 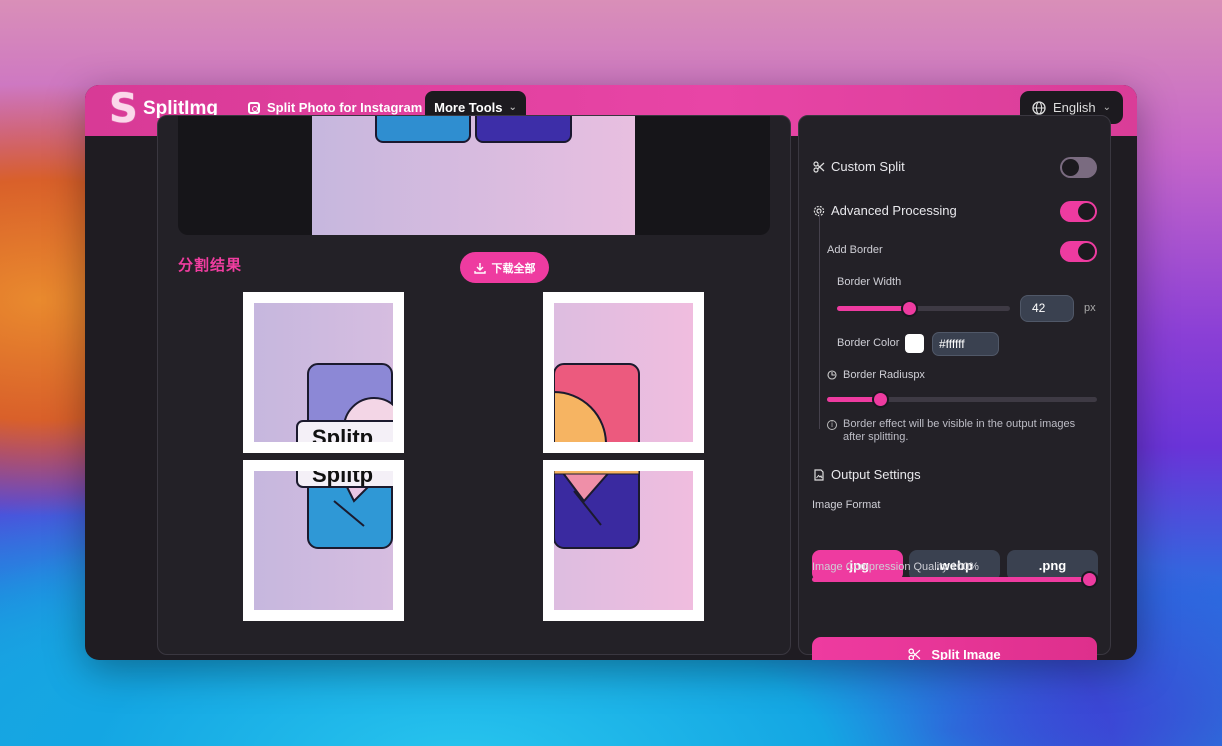 What do you see at coordinates (846, 505) in the screenshot?
I see `image-format-label: Image Format` at bounding box center [846, 505].